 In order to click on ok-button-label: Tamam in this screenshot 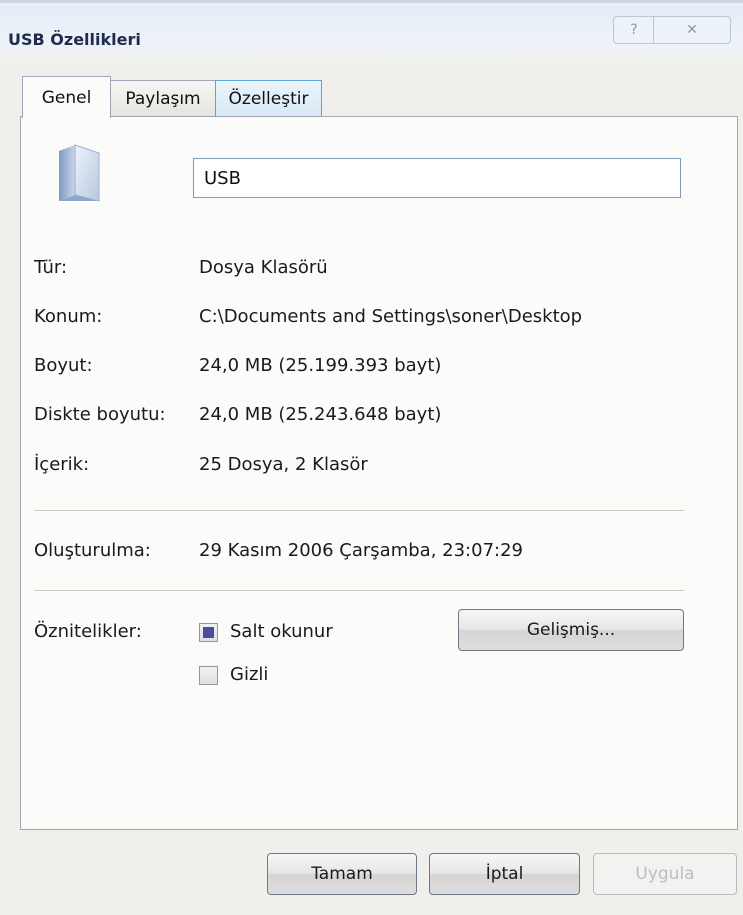, I will do `click(342, 874)`.